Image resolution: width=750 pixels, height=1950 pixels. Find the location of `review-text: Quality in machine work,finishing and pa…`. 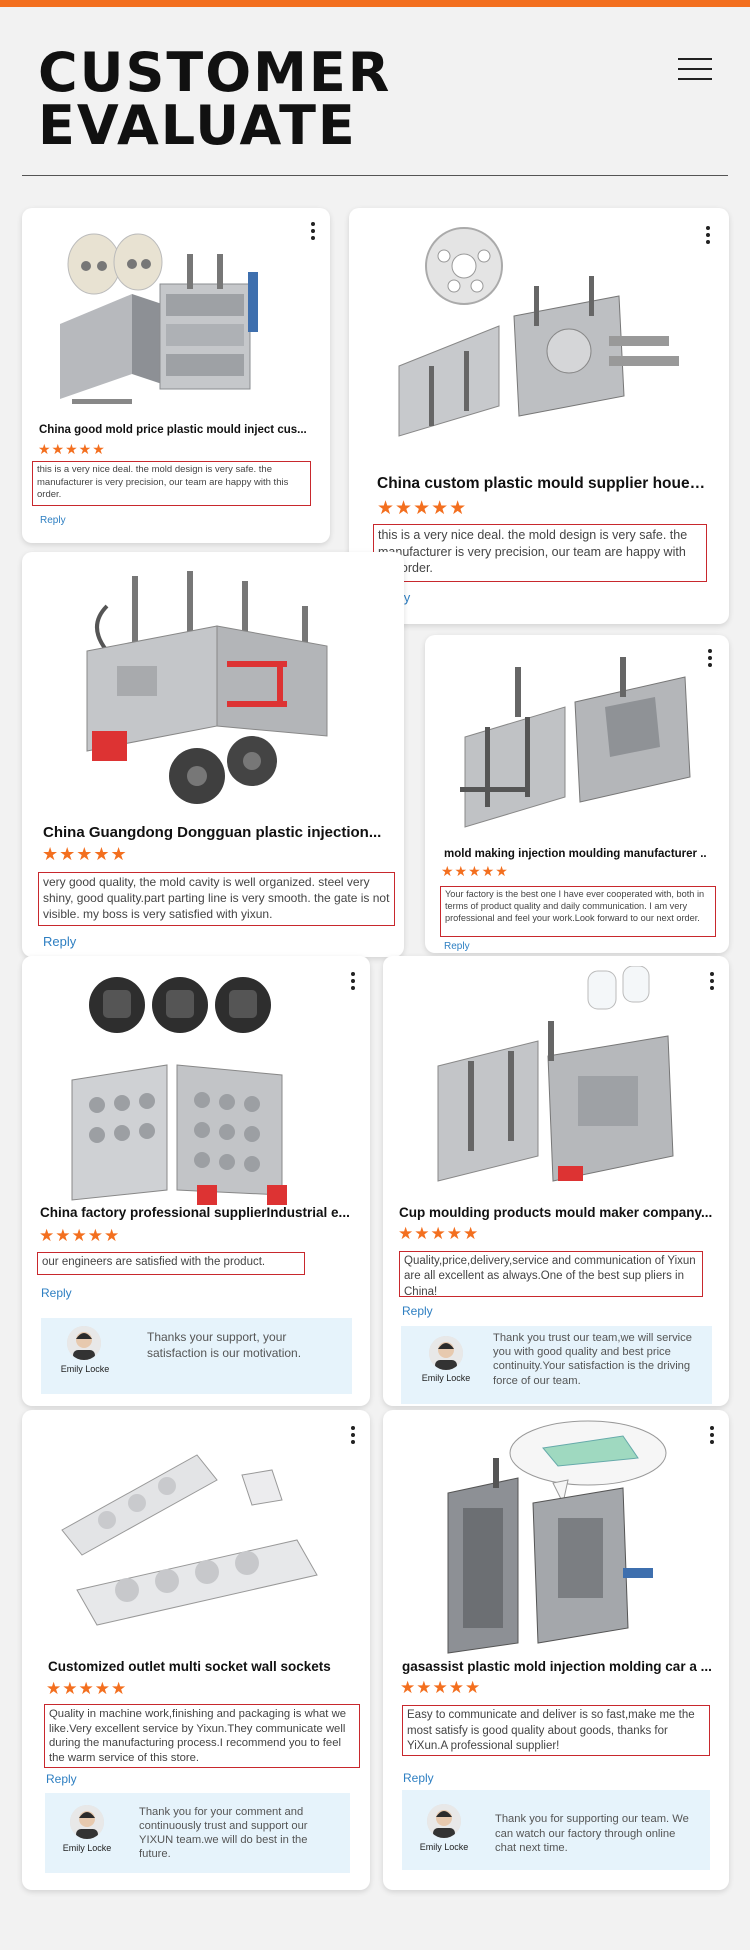

review-text: Quality in machine work,finishing and pa… is located at coordinates (202, 1736).